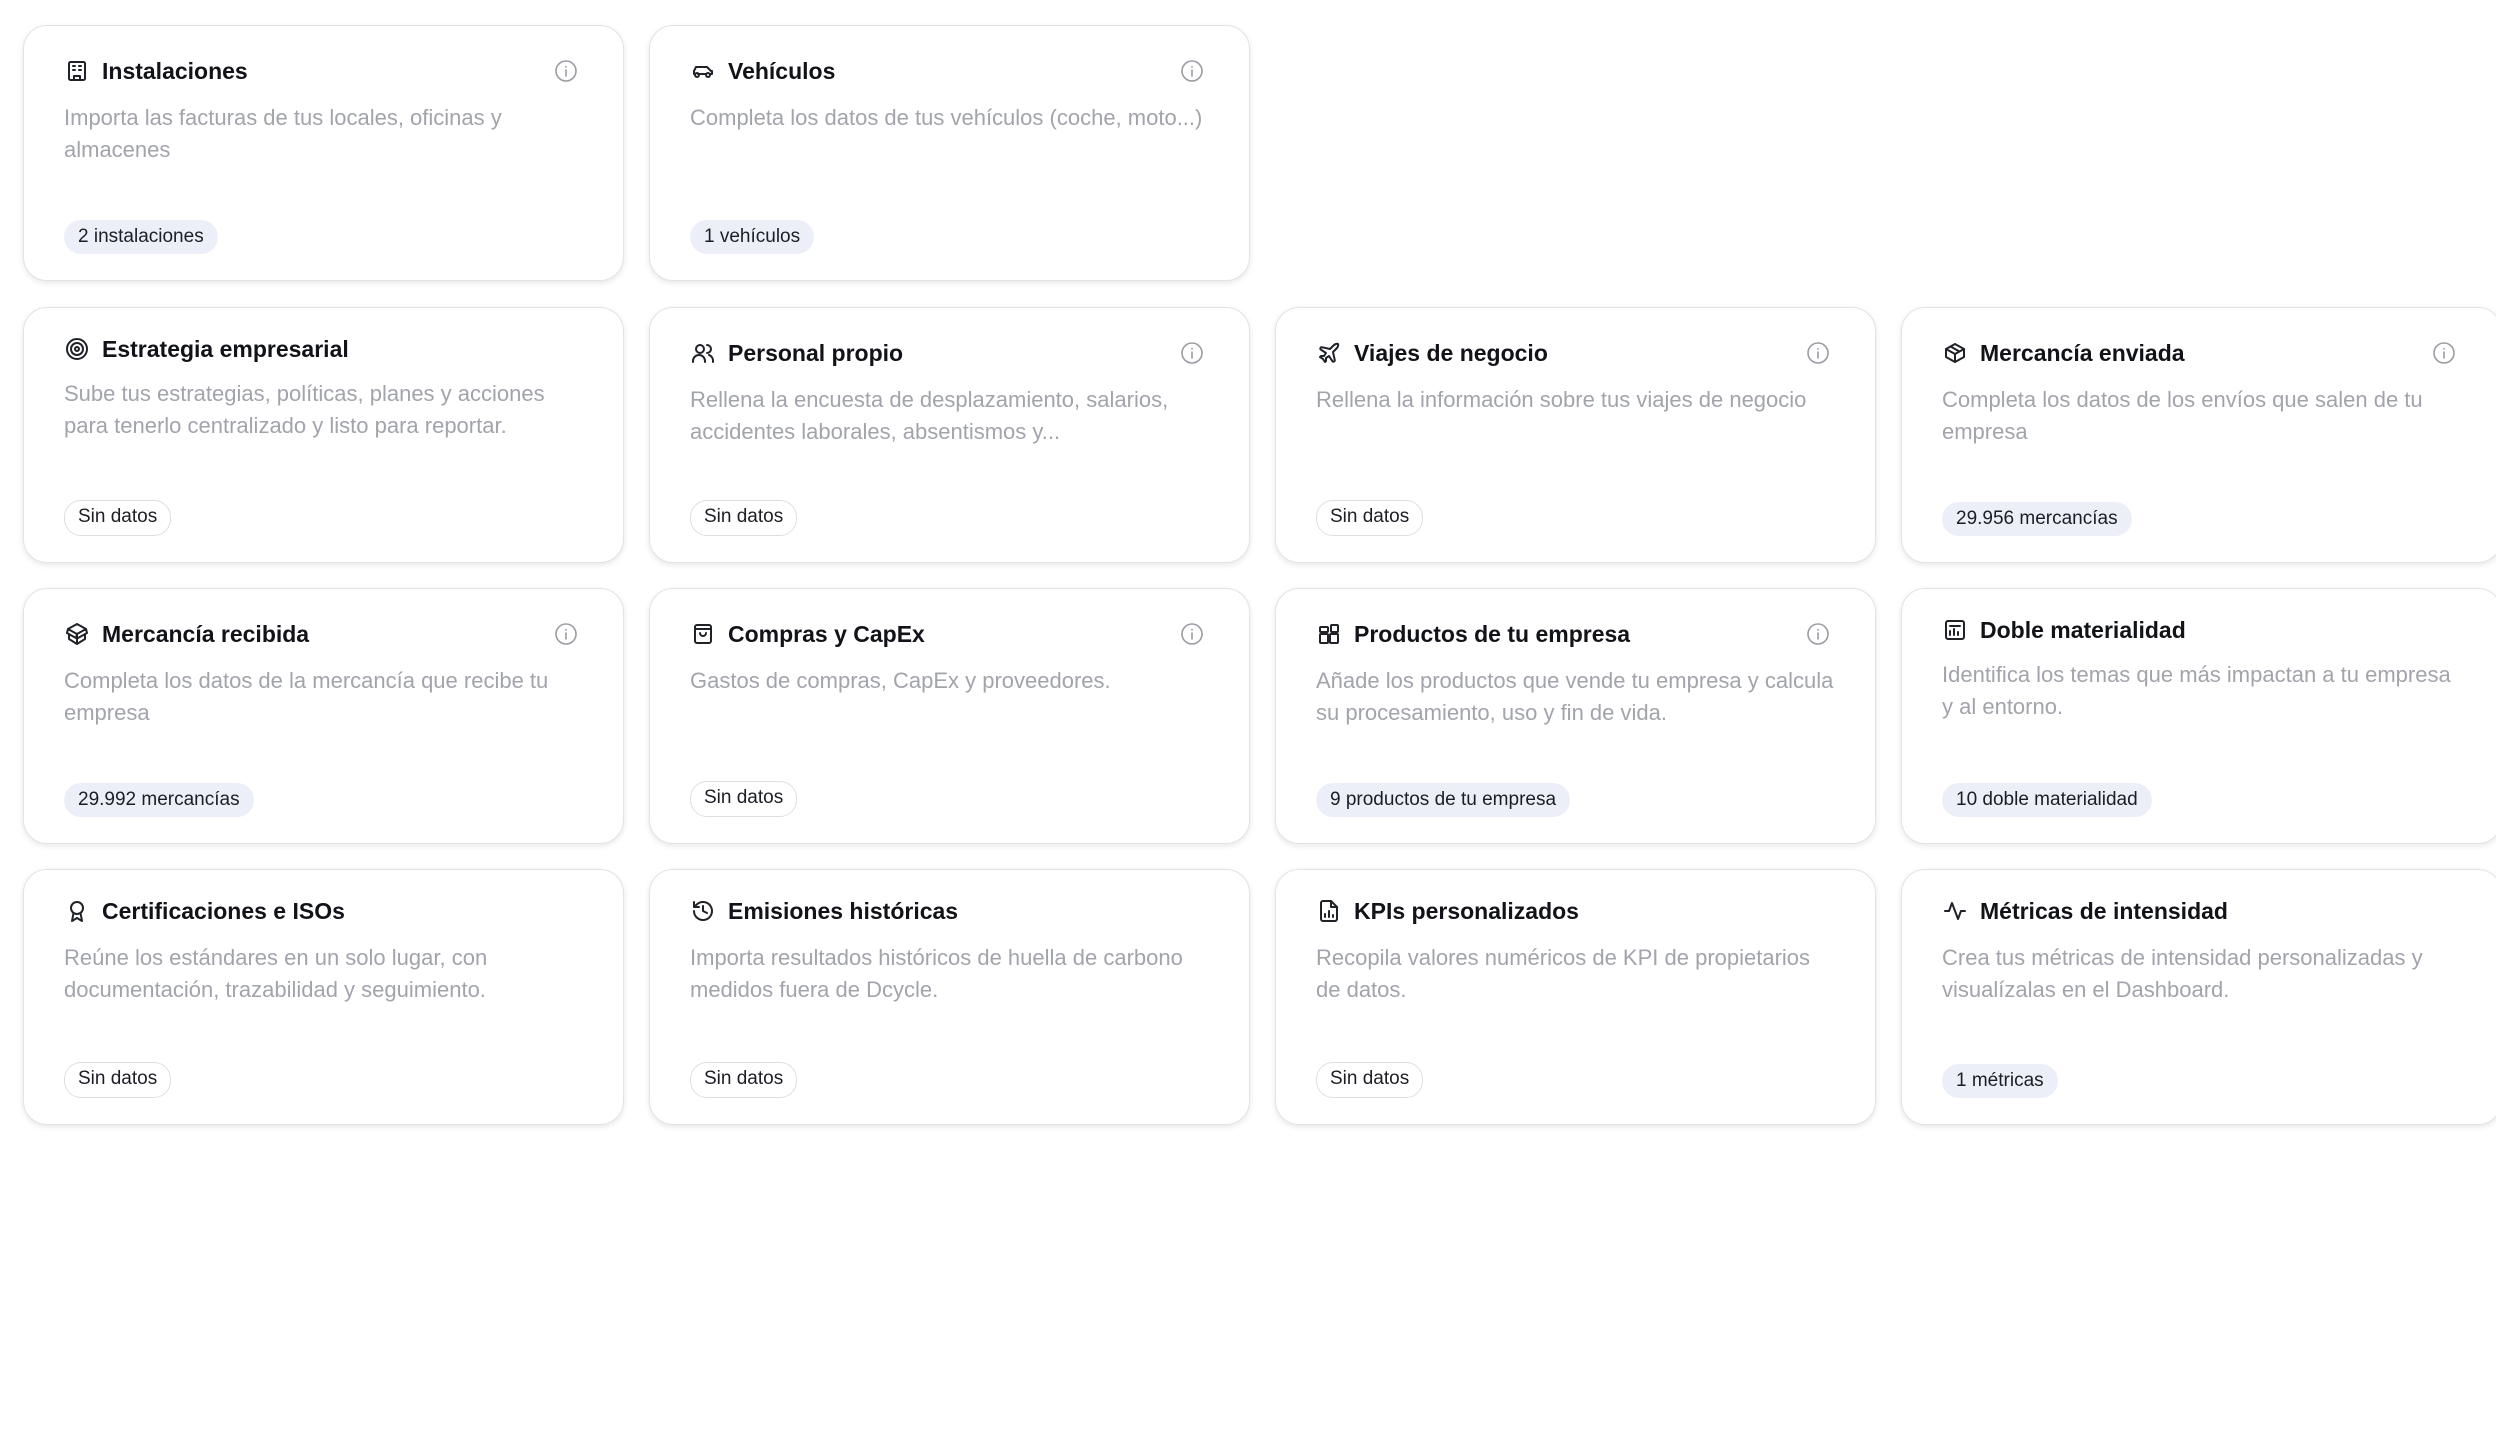 This screenshot has width=2496, height=1446. What do you see at coordinates (1329, 353) in the screenshot?
I see `plane-icon` at bounding box center [1329, 353].